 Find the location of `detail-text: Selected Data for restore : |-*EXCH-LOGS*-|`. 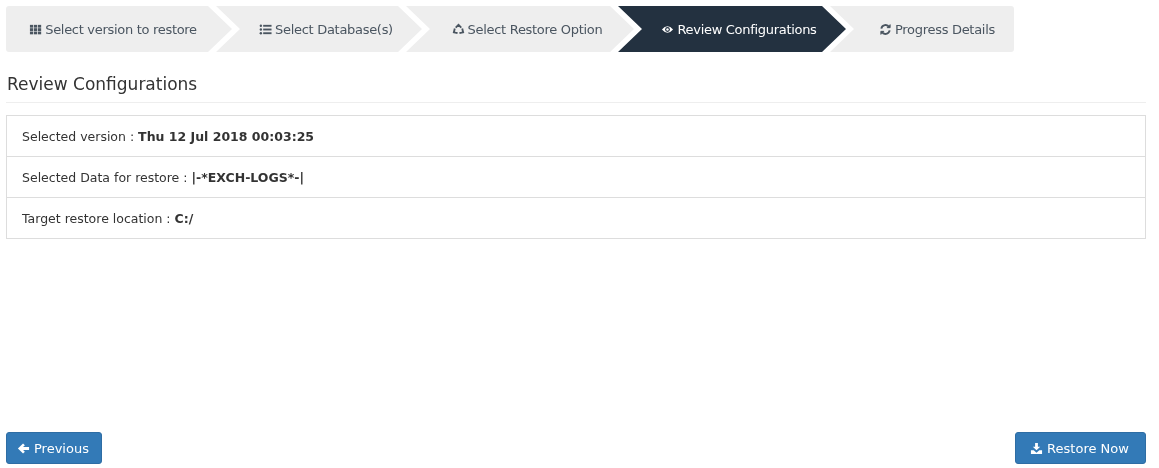

detail-text: Selected Data for restore : |-*EXCH-LOGS*-| is located at coordinates (163, 177).